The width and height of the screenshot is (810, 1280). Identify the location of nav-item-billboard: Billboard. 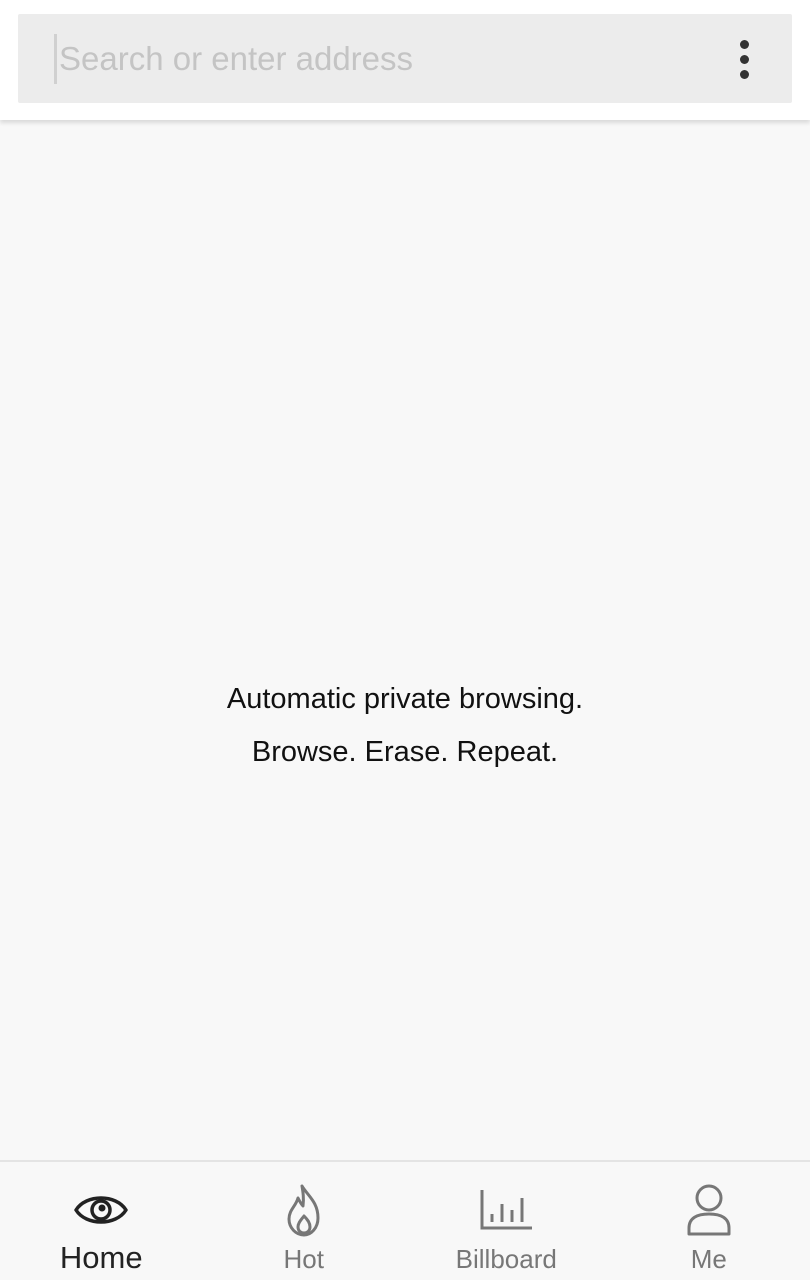
(506, 1221).